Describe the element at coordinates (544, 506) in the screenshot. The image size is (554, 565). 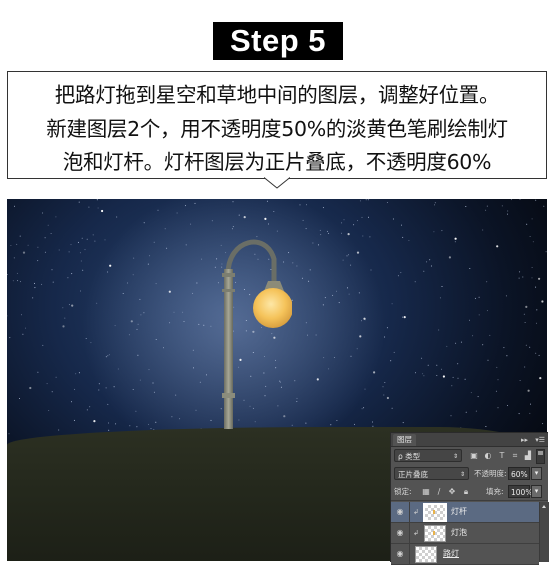
I see `scroll-up-icon` at that location.